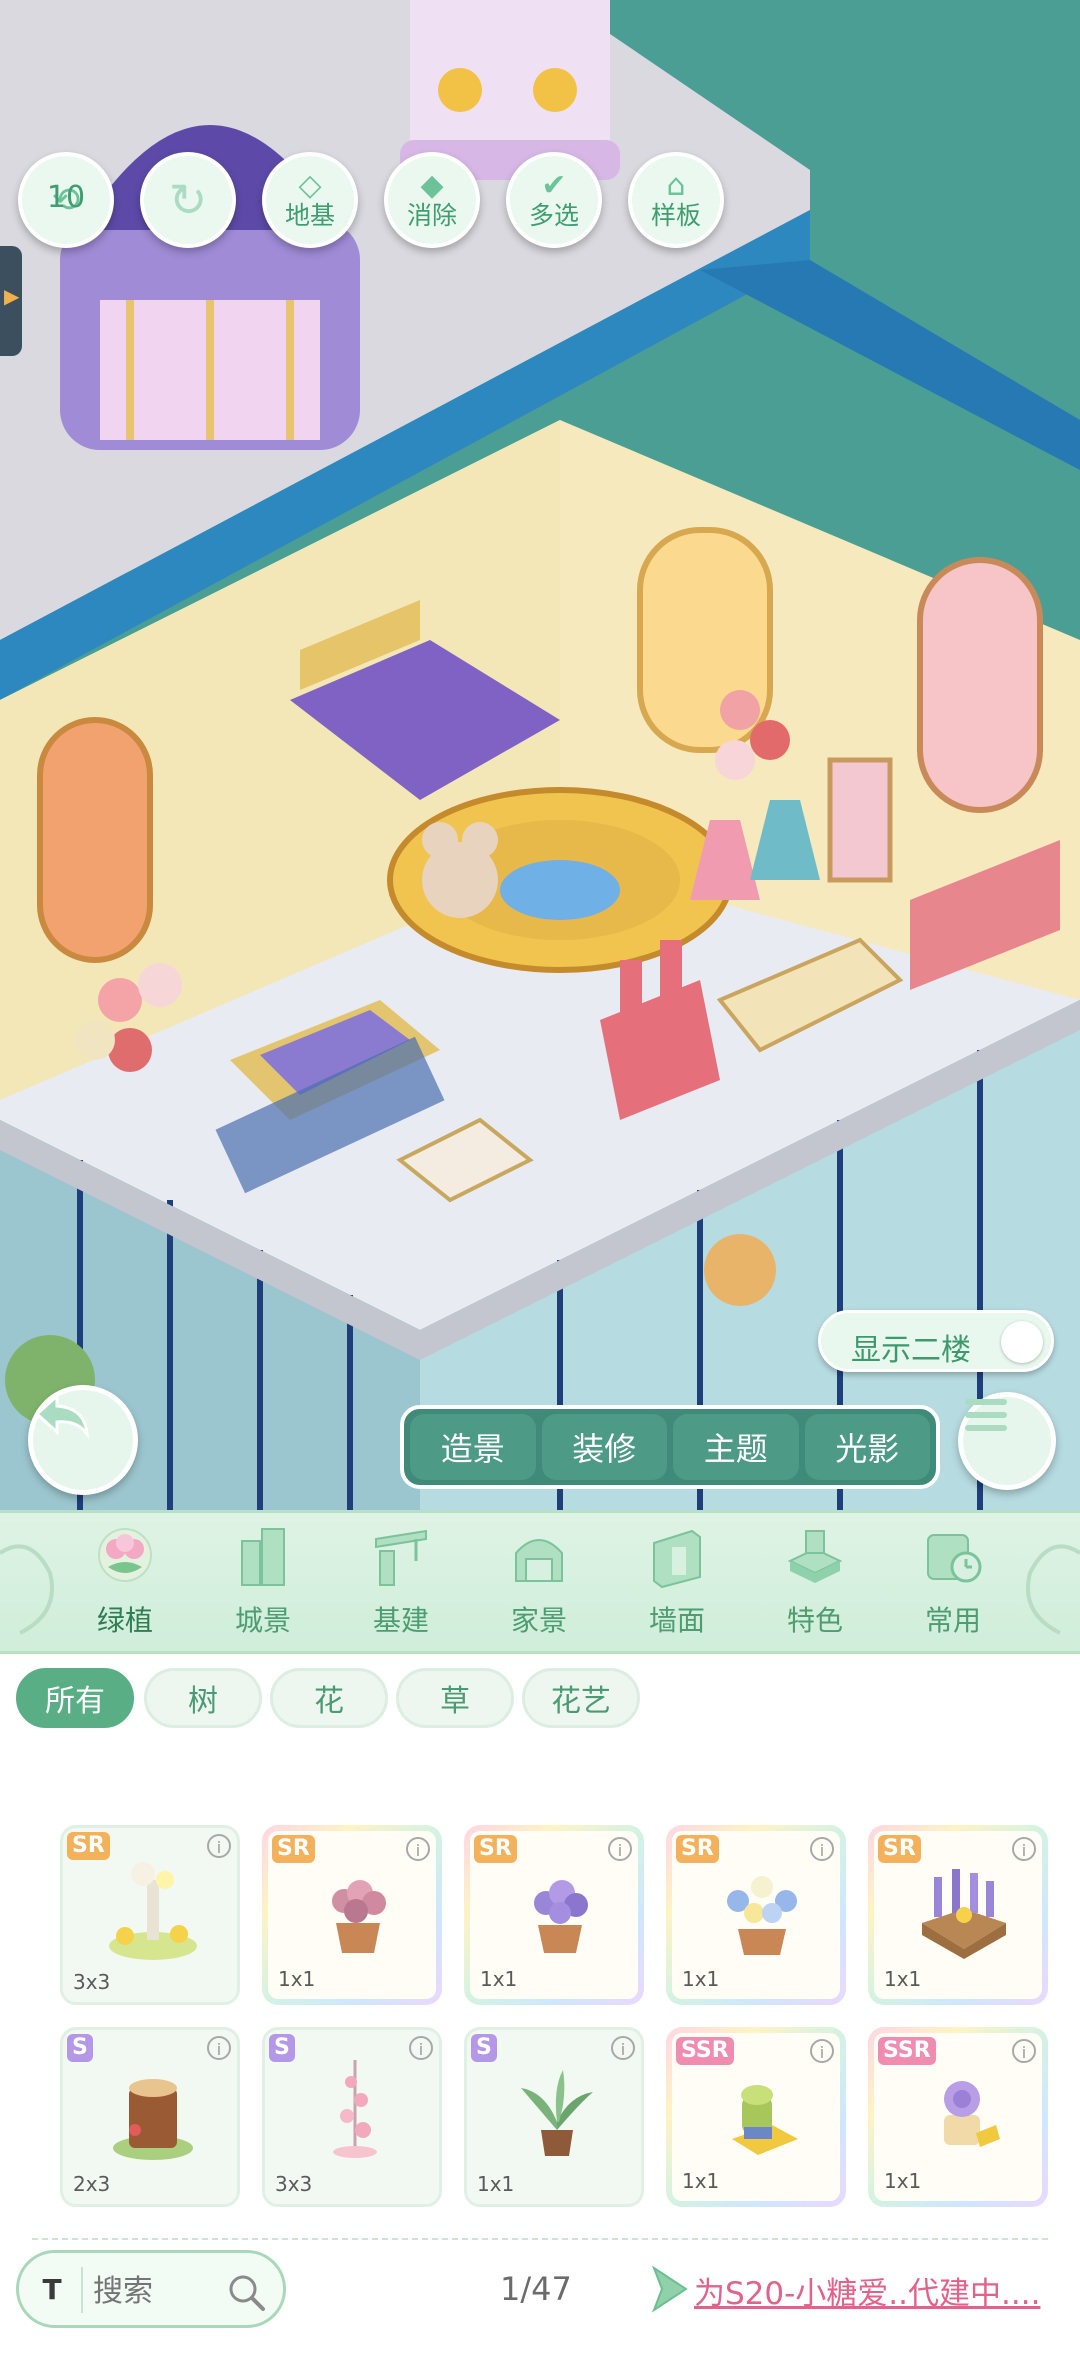 The height and width of the screenshot is (2375, 1080). Describe the element at coordinates (82, 2290) in the screenshot. I see `search-separator` at that location.